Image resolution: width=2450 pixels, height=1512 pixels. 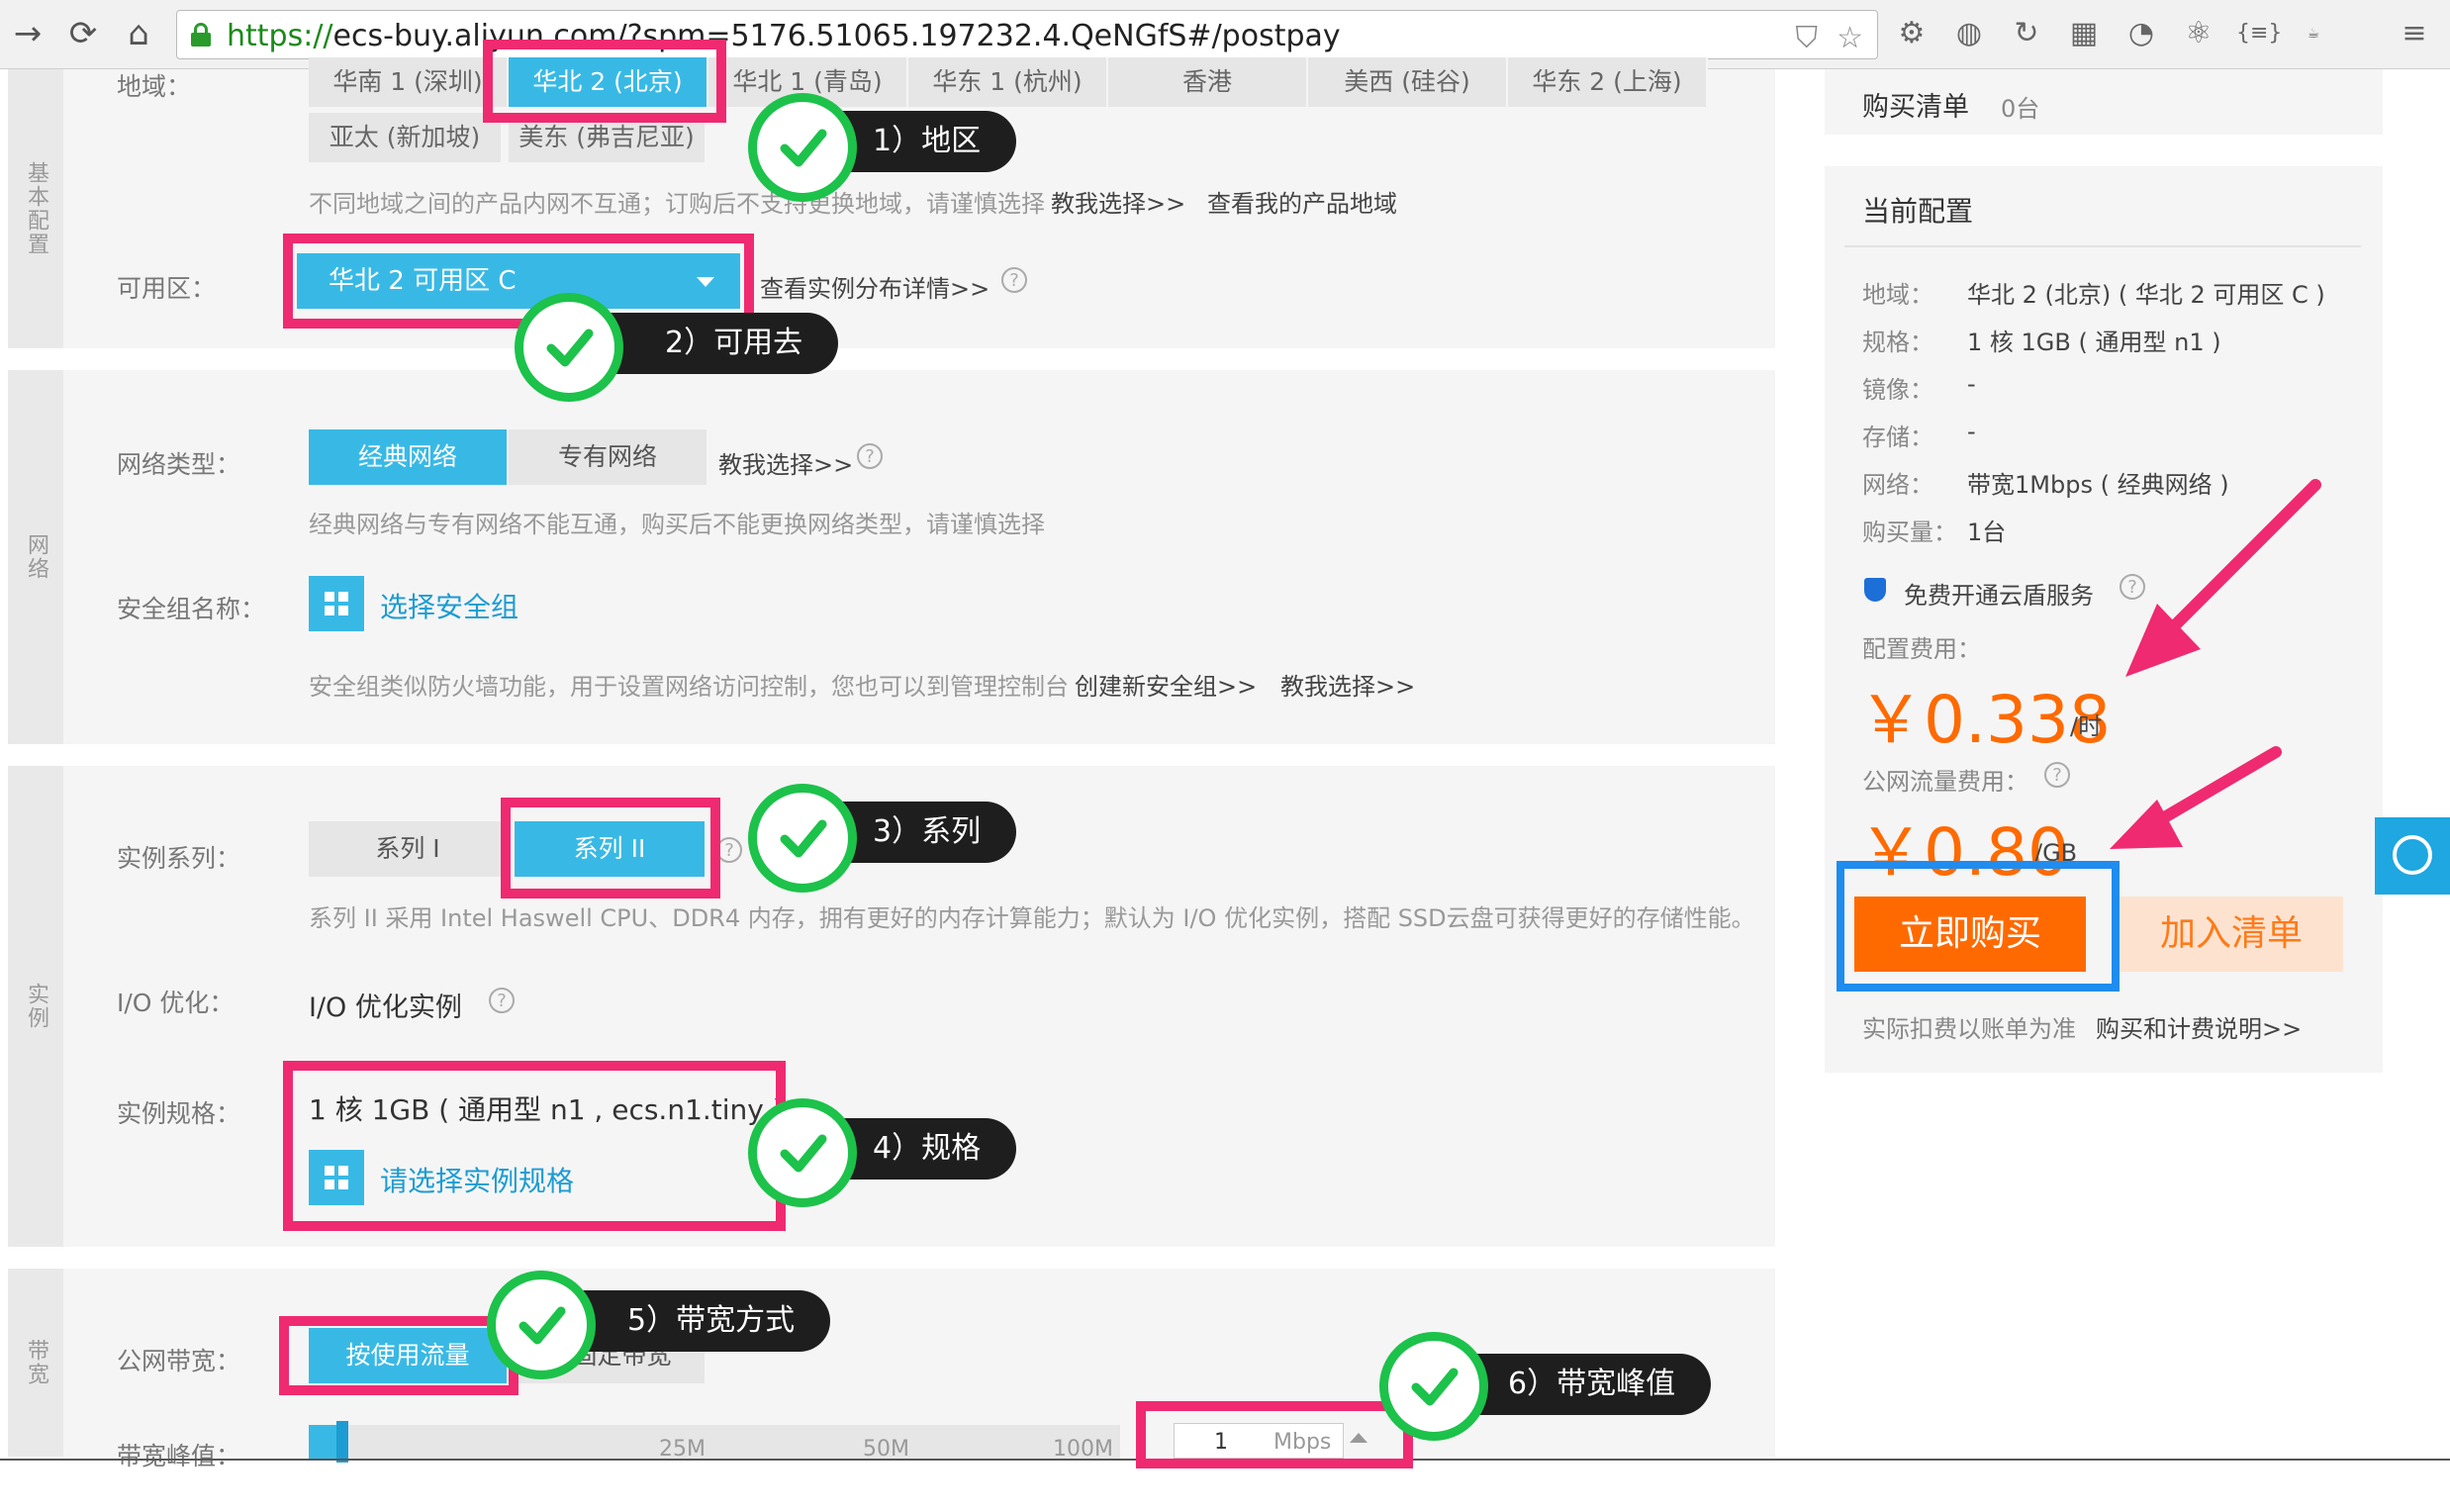 I want to click on bandwidth-tab: 带宽, so click(x=35, y=1363).